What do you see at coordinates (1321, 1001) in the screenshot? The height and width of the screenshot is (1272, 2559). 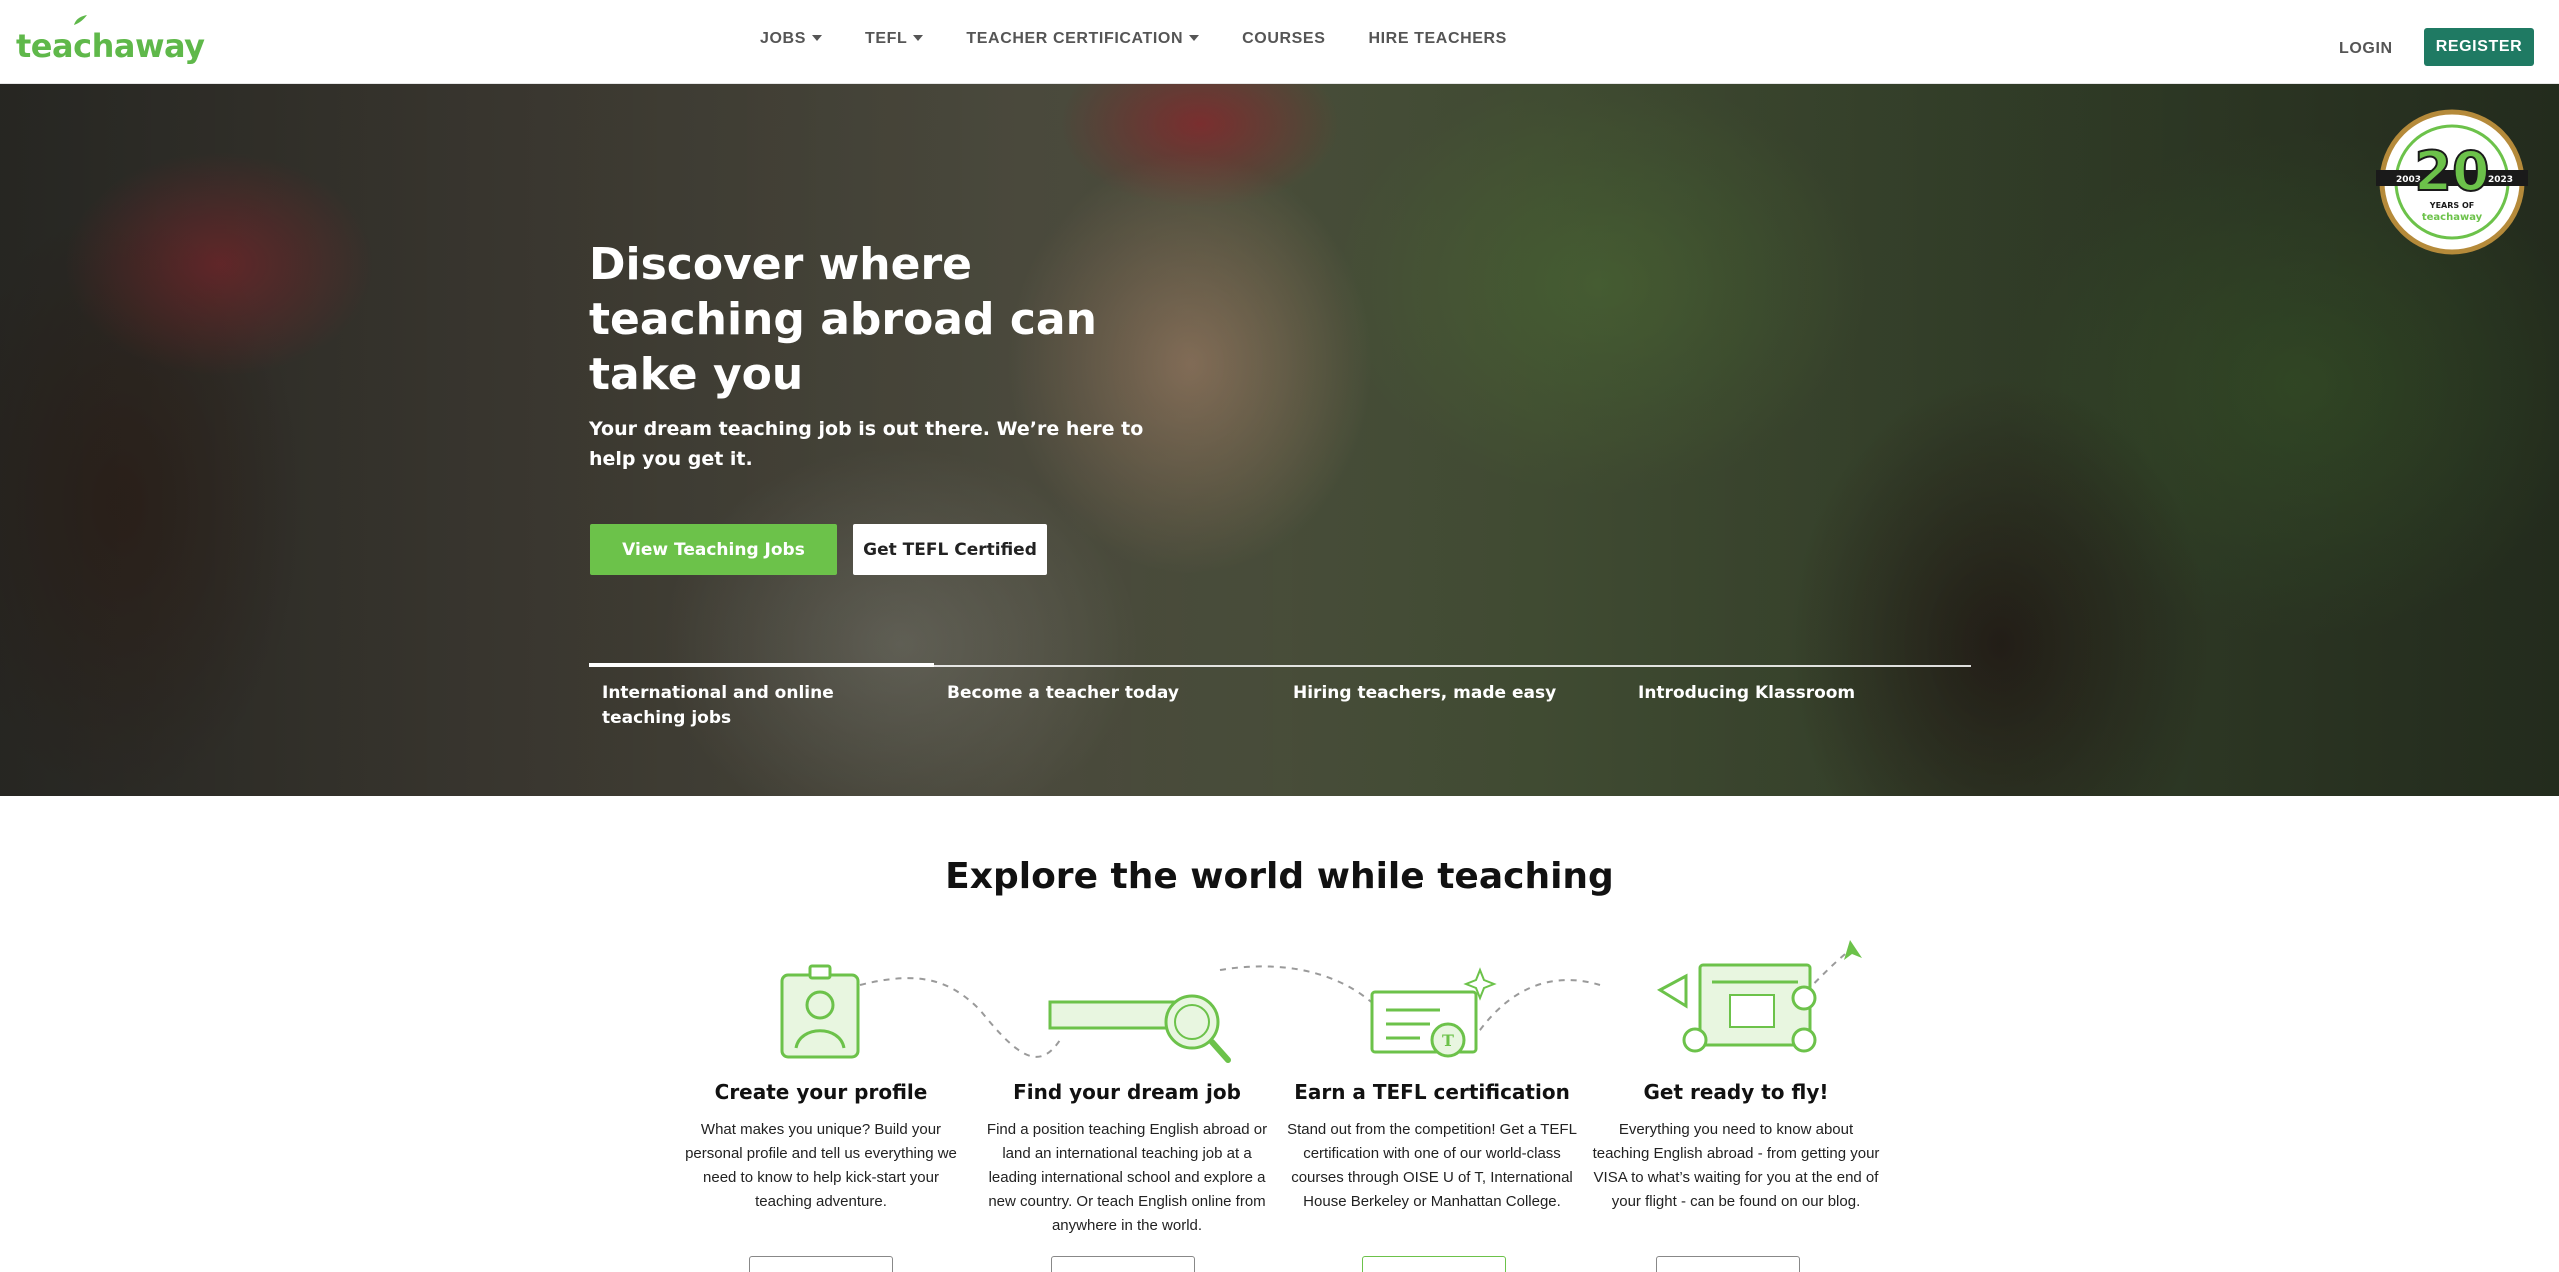 I see `journey-illustration: T` at bounding box center [1321, 1001].